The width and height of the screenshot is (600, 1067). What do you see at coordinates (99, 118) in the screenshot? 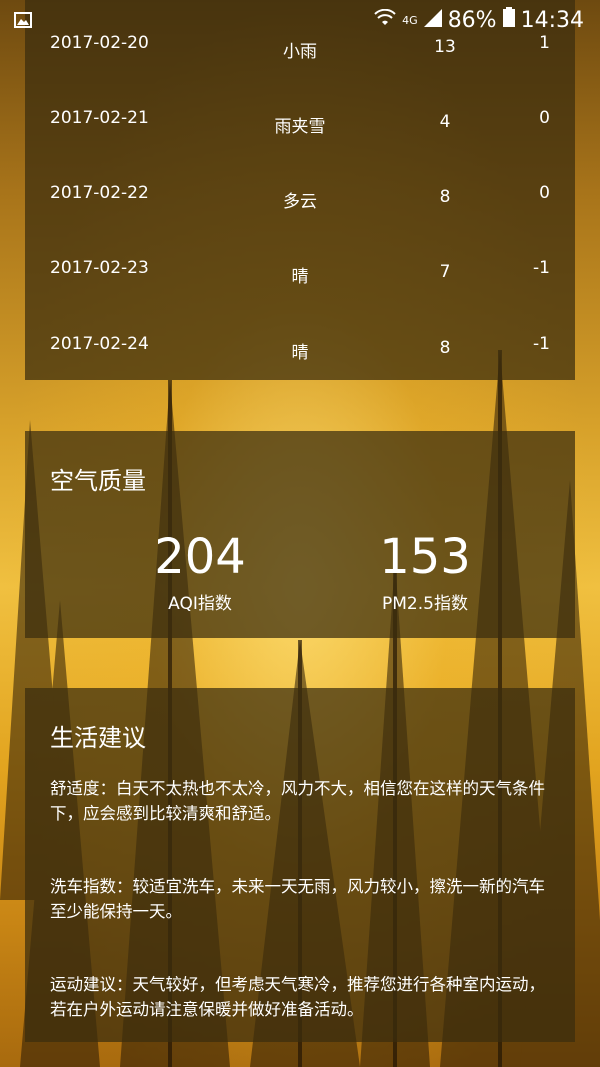
I see `forecast-date: 2017-02-21` at bounding box center [99, 118].